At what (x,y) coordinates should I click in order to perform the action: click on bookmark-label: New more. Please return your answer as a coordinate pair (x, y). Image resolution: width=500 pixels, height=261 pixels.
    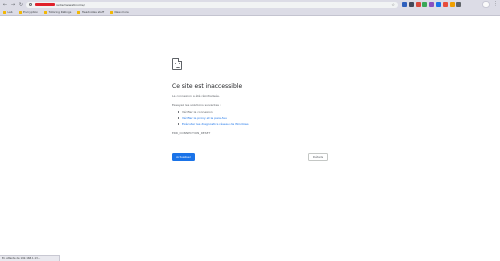
    Looking at the image, I should click on (121, 11).